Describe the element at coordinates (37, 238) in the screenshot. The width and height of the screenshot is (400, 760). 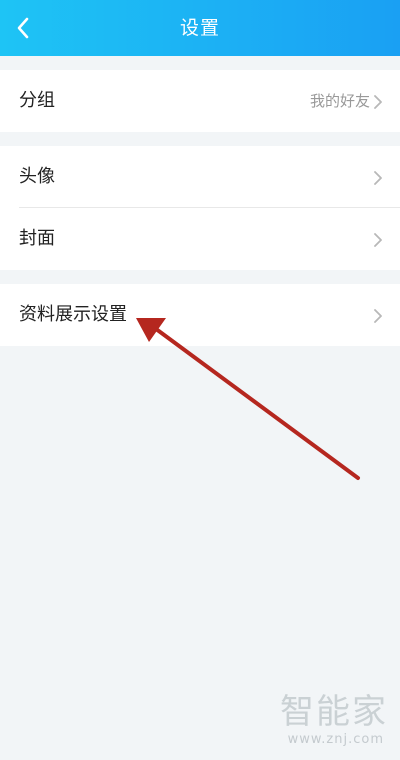
I see `row-label: 封面` at that location.